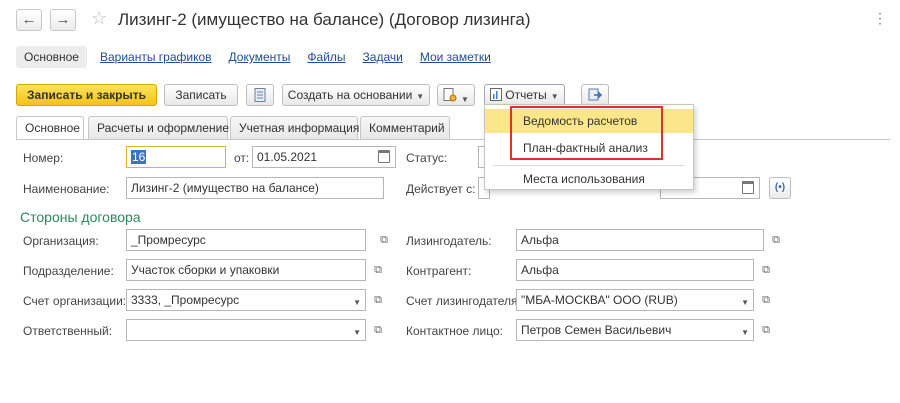 This screenshot has height=403, width=900. I want to click on print-list-button, so click(260, 95).